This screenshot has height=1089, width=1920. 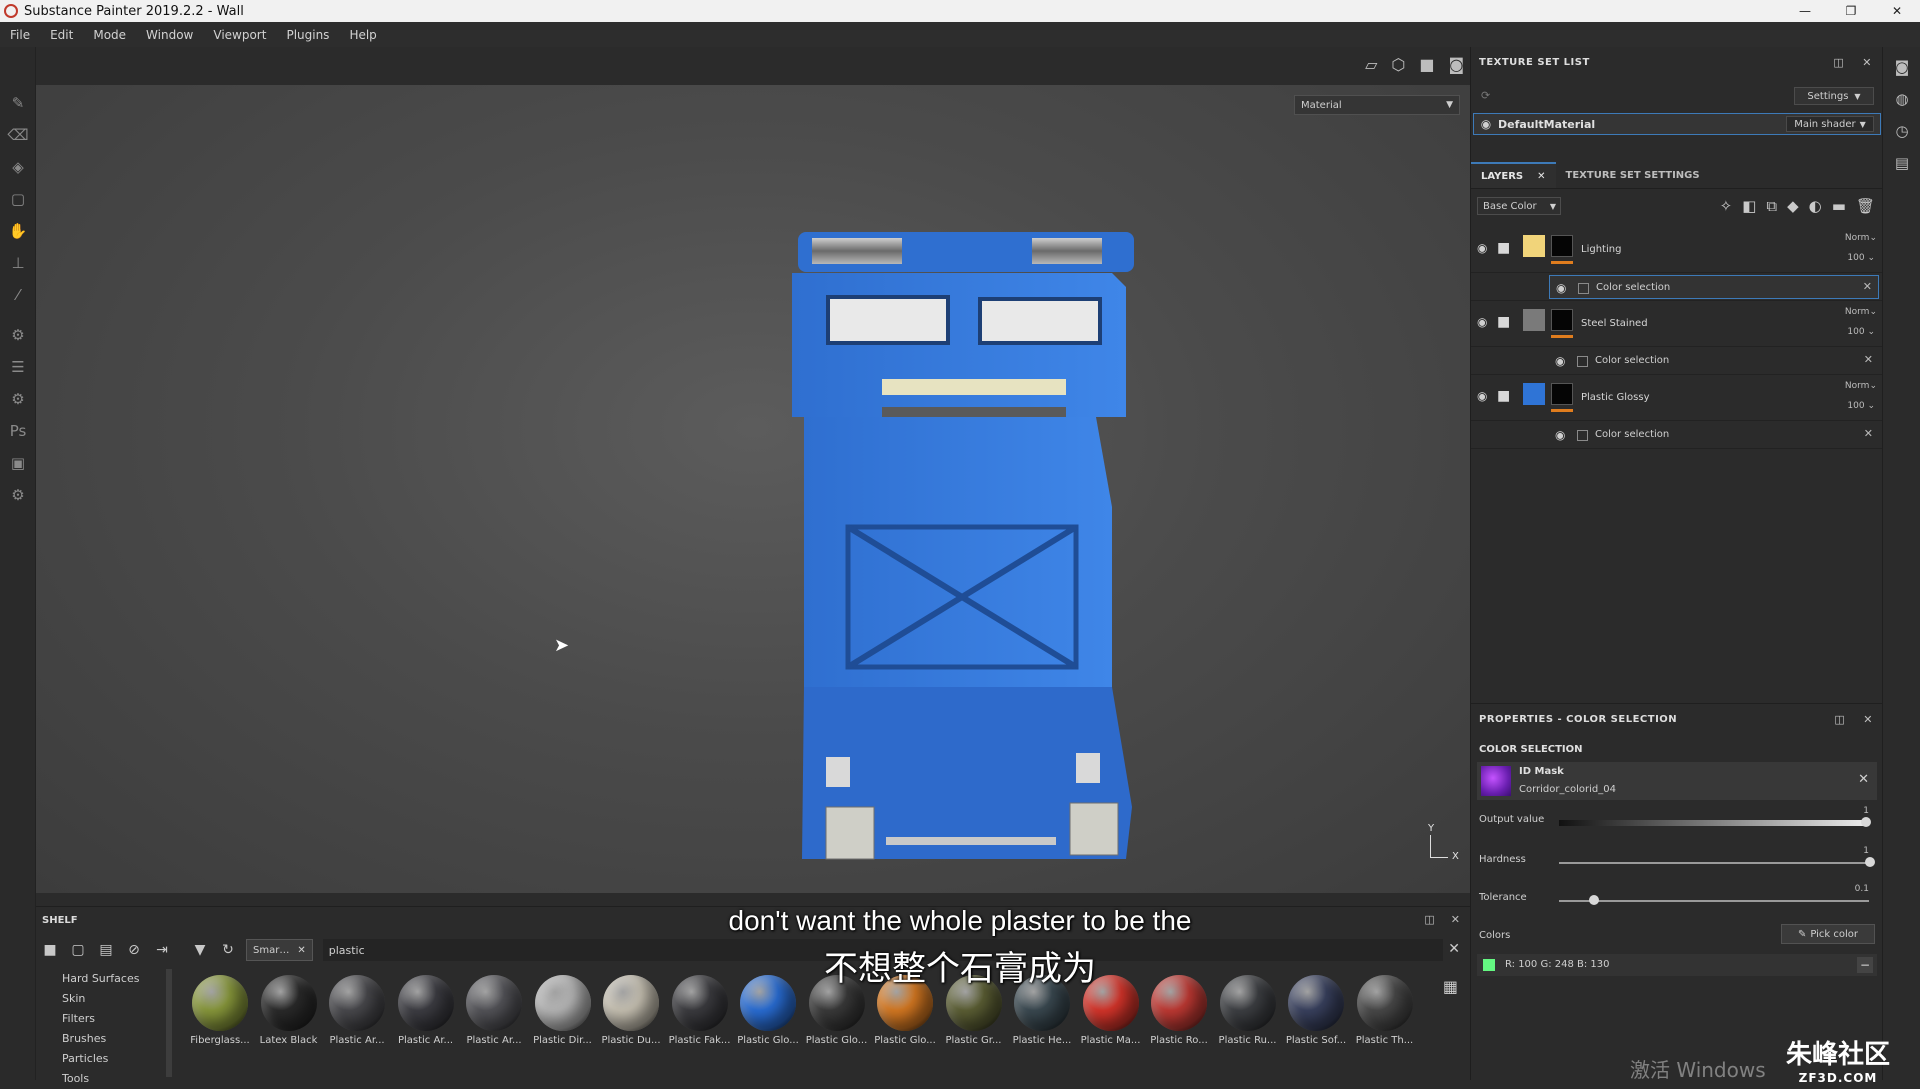 What do you see at coordinates (18, 463) in the screenshot?
I see `export-icon: ▣` at bounding box center [18, 463].